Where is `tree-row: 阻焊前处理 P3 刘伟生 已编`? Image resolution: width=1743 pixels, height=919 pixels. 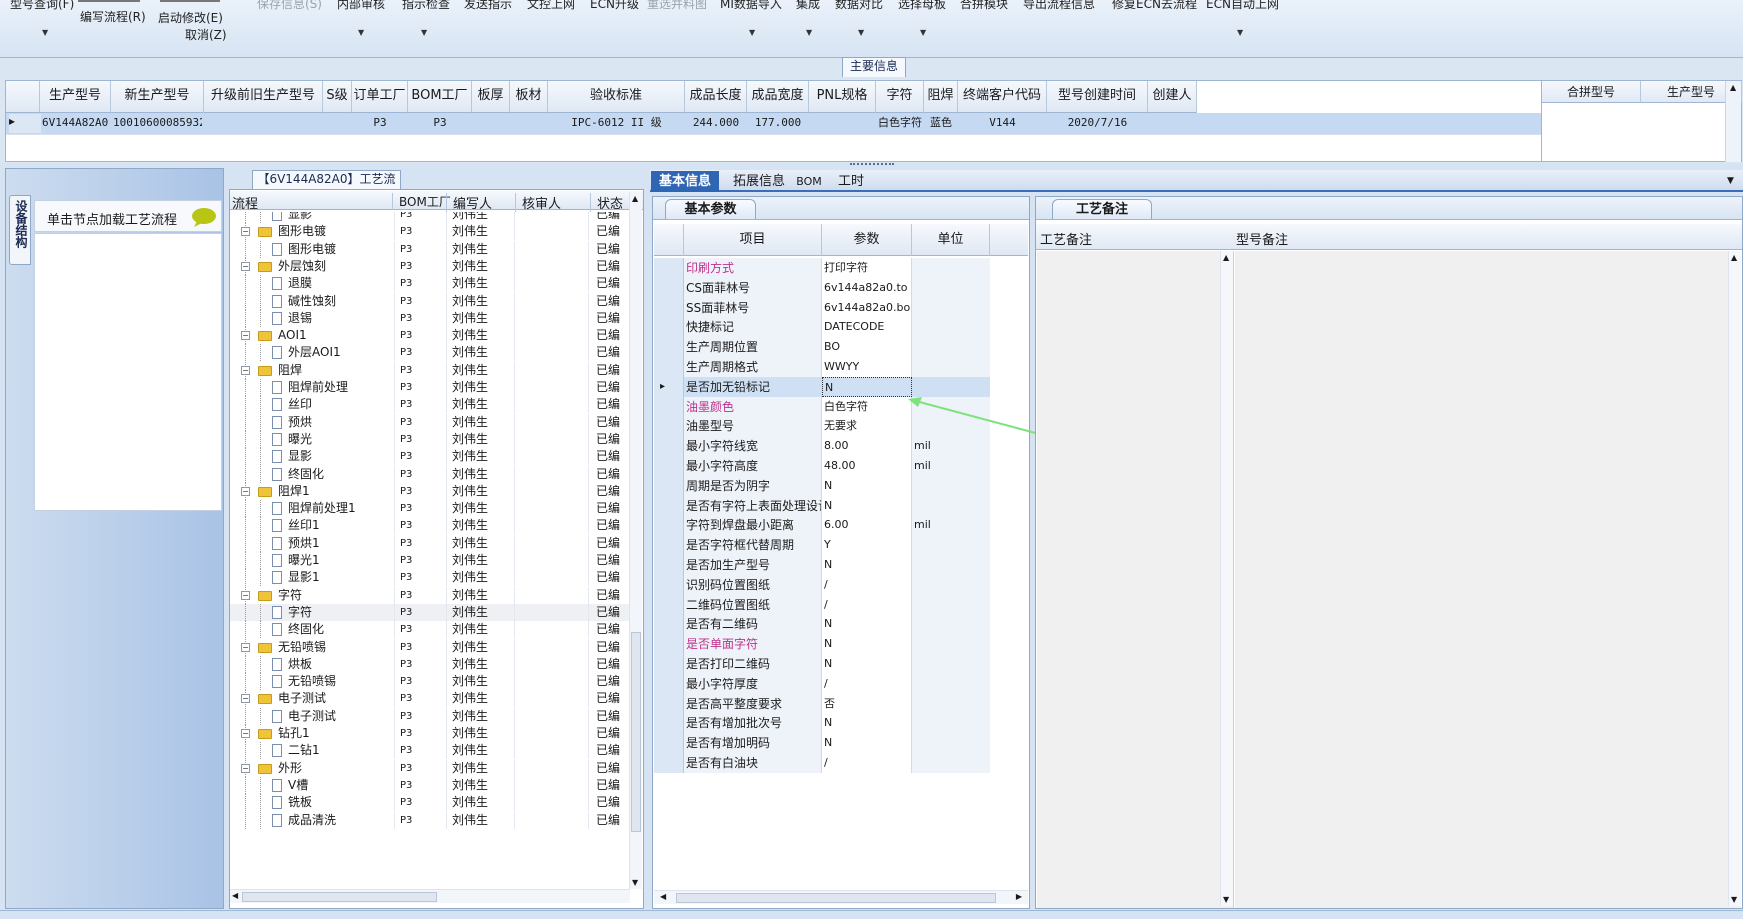 tree-row: 阻焊前处理 P3 刘伟生 已编 is located at coordinates (430, 387).